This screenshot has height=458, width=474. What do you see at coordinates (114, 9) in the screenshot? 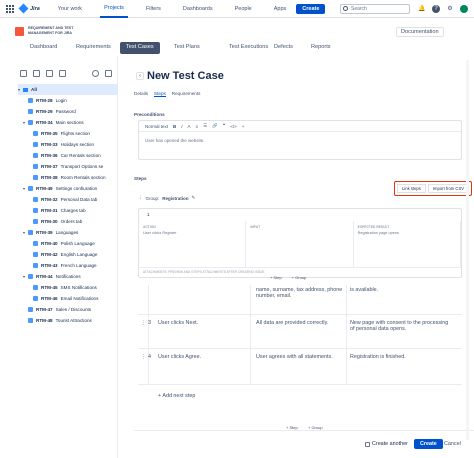
I see `nav-projects: Projects` at bounding box center [114, 9].